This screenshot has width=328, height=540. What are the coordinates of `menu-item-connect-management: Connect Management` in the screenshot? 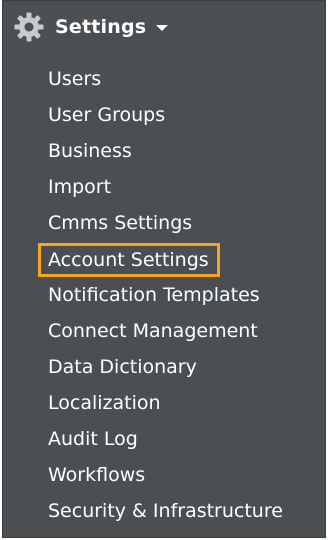 It's located at (164, 331).